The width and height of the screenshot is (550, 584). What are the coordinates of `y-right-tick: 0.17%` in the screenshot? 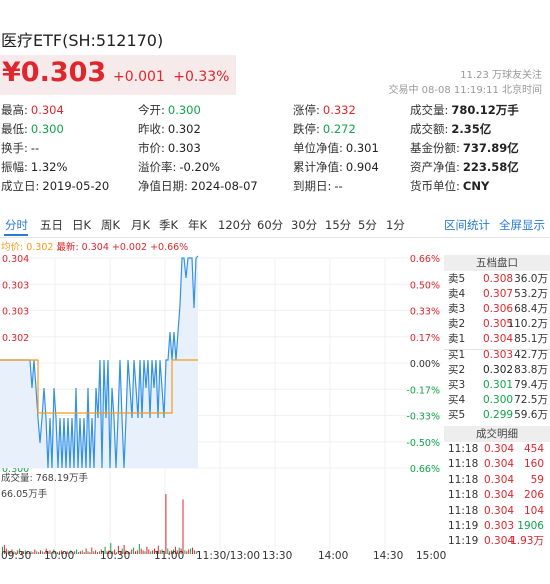 It's located at (425, 338).